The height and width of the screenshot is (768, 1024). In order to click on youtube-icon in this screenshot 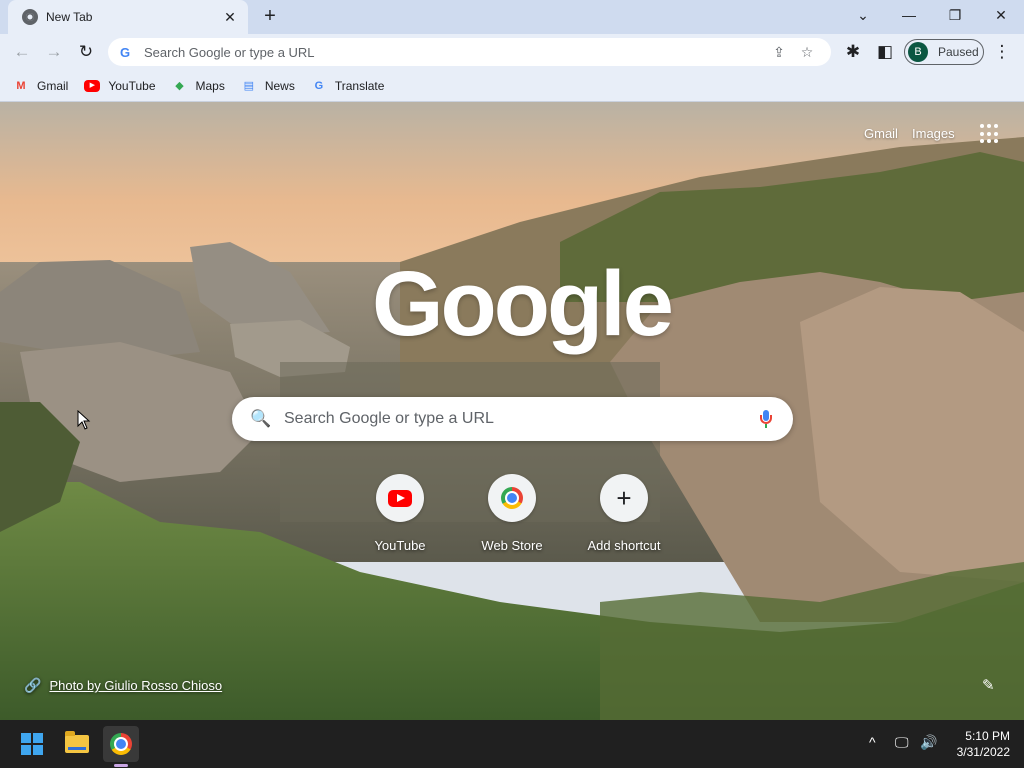, I will do `click(400, 498)`.